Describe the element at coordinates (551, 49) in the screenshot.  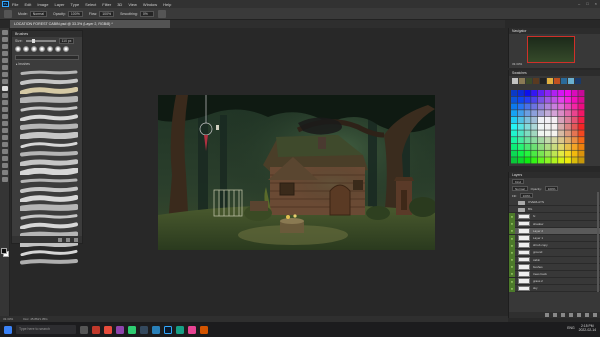
I see `navigator-thumbnail` at that location.